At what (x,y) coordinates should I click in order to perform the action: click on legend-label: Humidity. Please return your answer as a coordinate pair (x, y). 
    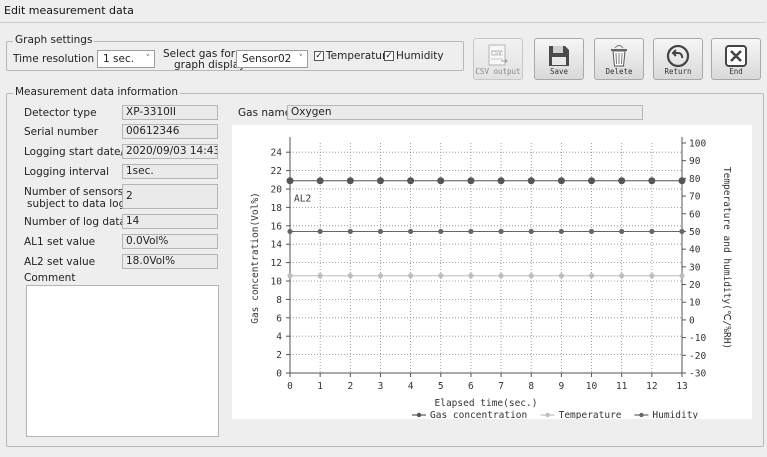
    Looking at the image, I should click on (675, 414).